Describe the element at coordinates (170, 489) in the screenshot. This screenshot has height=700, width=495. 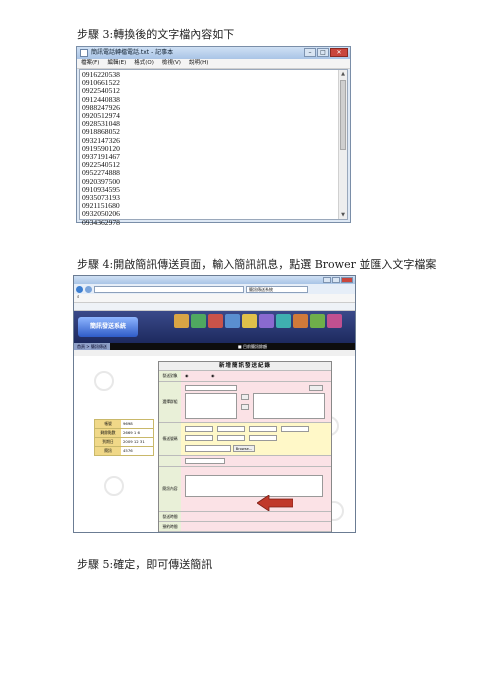
I see `form-label: 簡訊內容` at that location.